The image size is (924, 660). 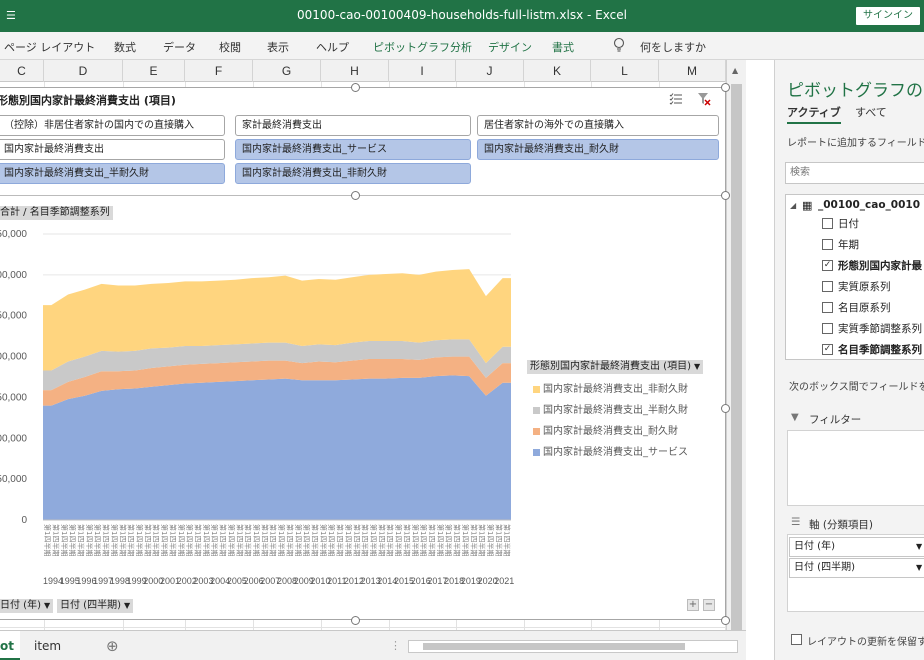 I want to click on pane-tab-all: すべて, so click(x=871, y=112).